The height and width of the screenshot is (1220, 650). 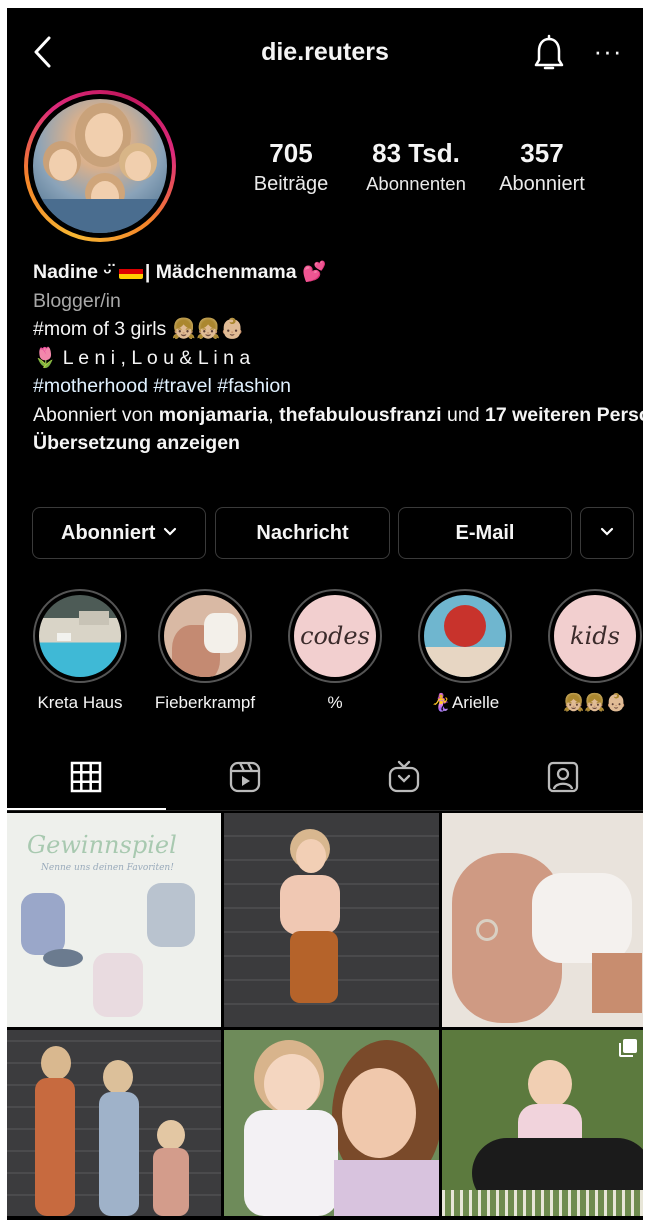 I want to click on highlight-arielle: 🧜‍♀️Arielle, so click(x=465, y=651).